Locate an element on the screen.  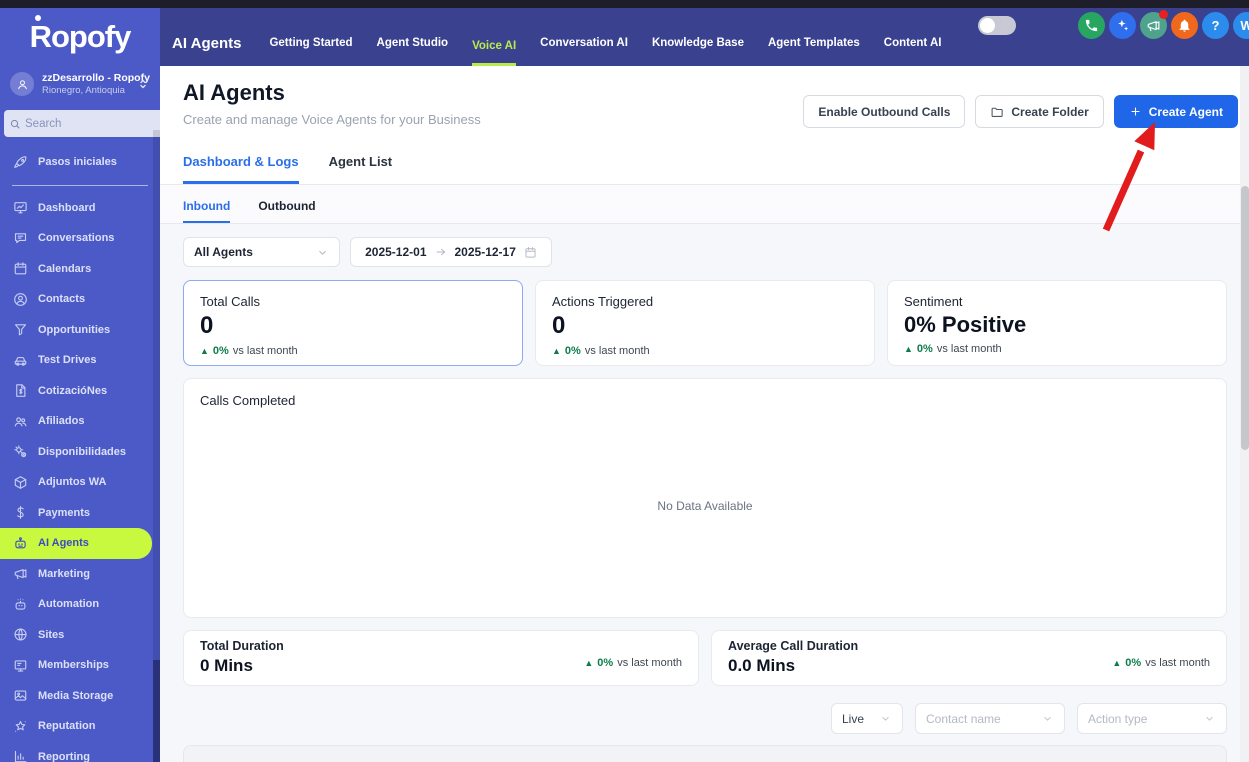
agent-filter-select: All Agents is located at coordinates (261, 252).